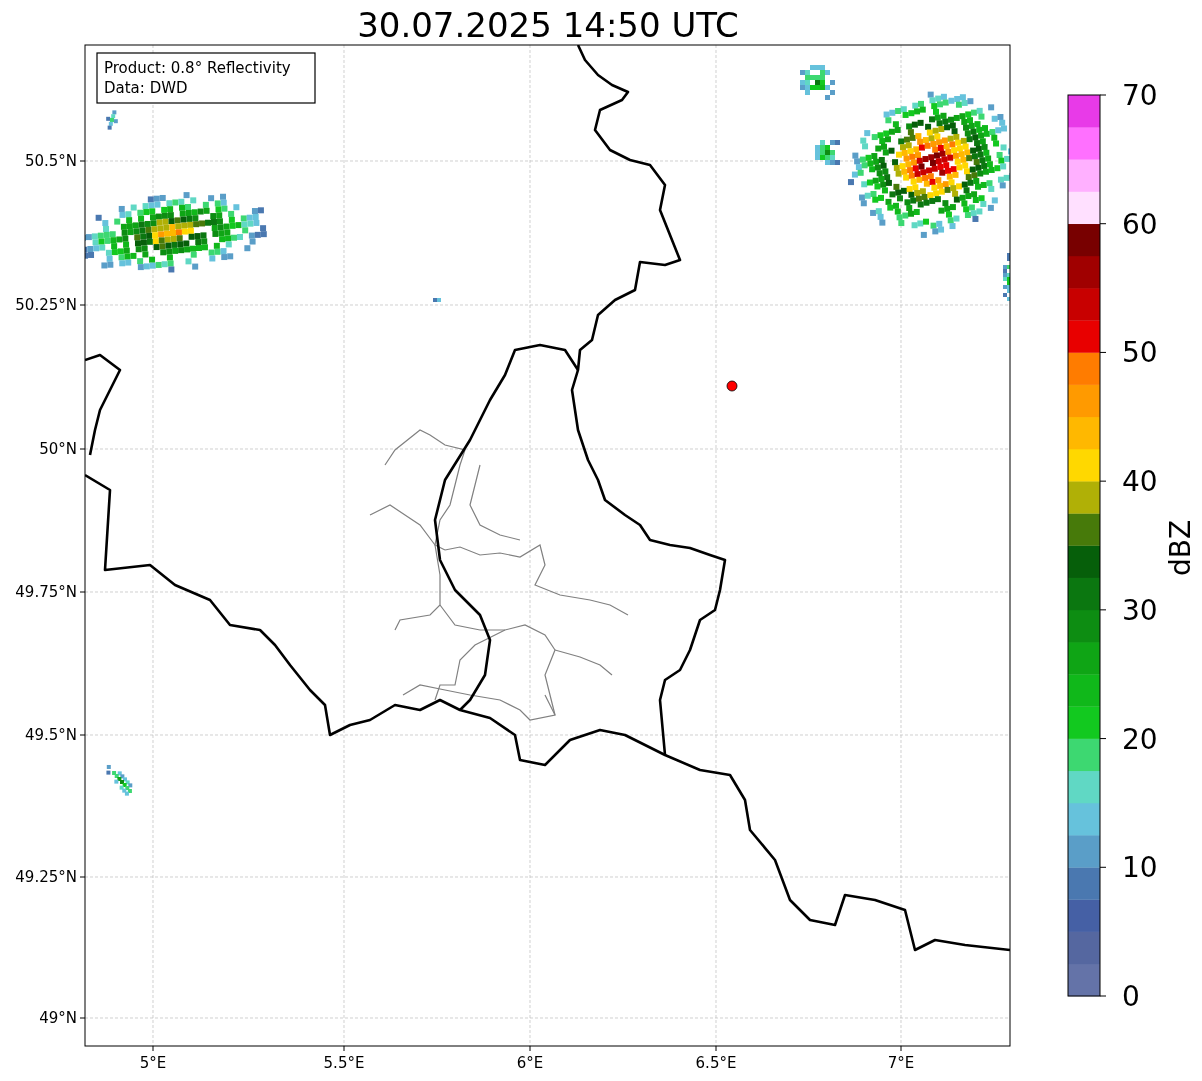 This screenshot has height=1081, width=1202. What do you see at coordinates (732, 386) in the screenshot?
I see `location-marker` at bounding box center [732, 386].